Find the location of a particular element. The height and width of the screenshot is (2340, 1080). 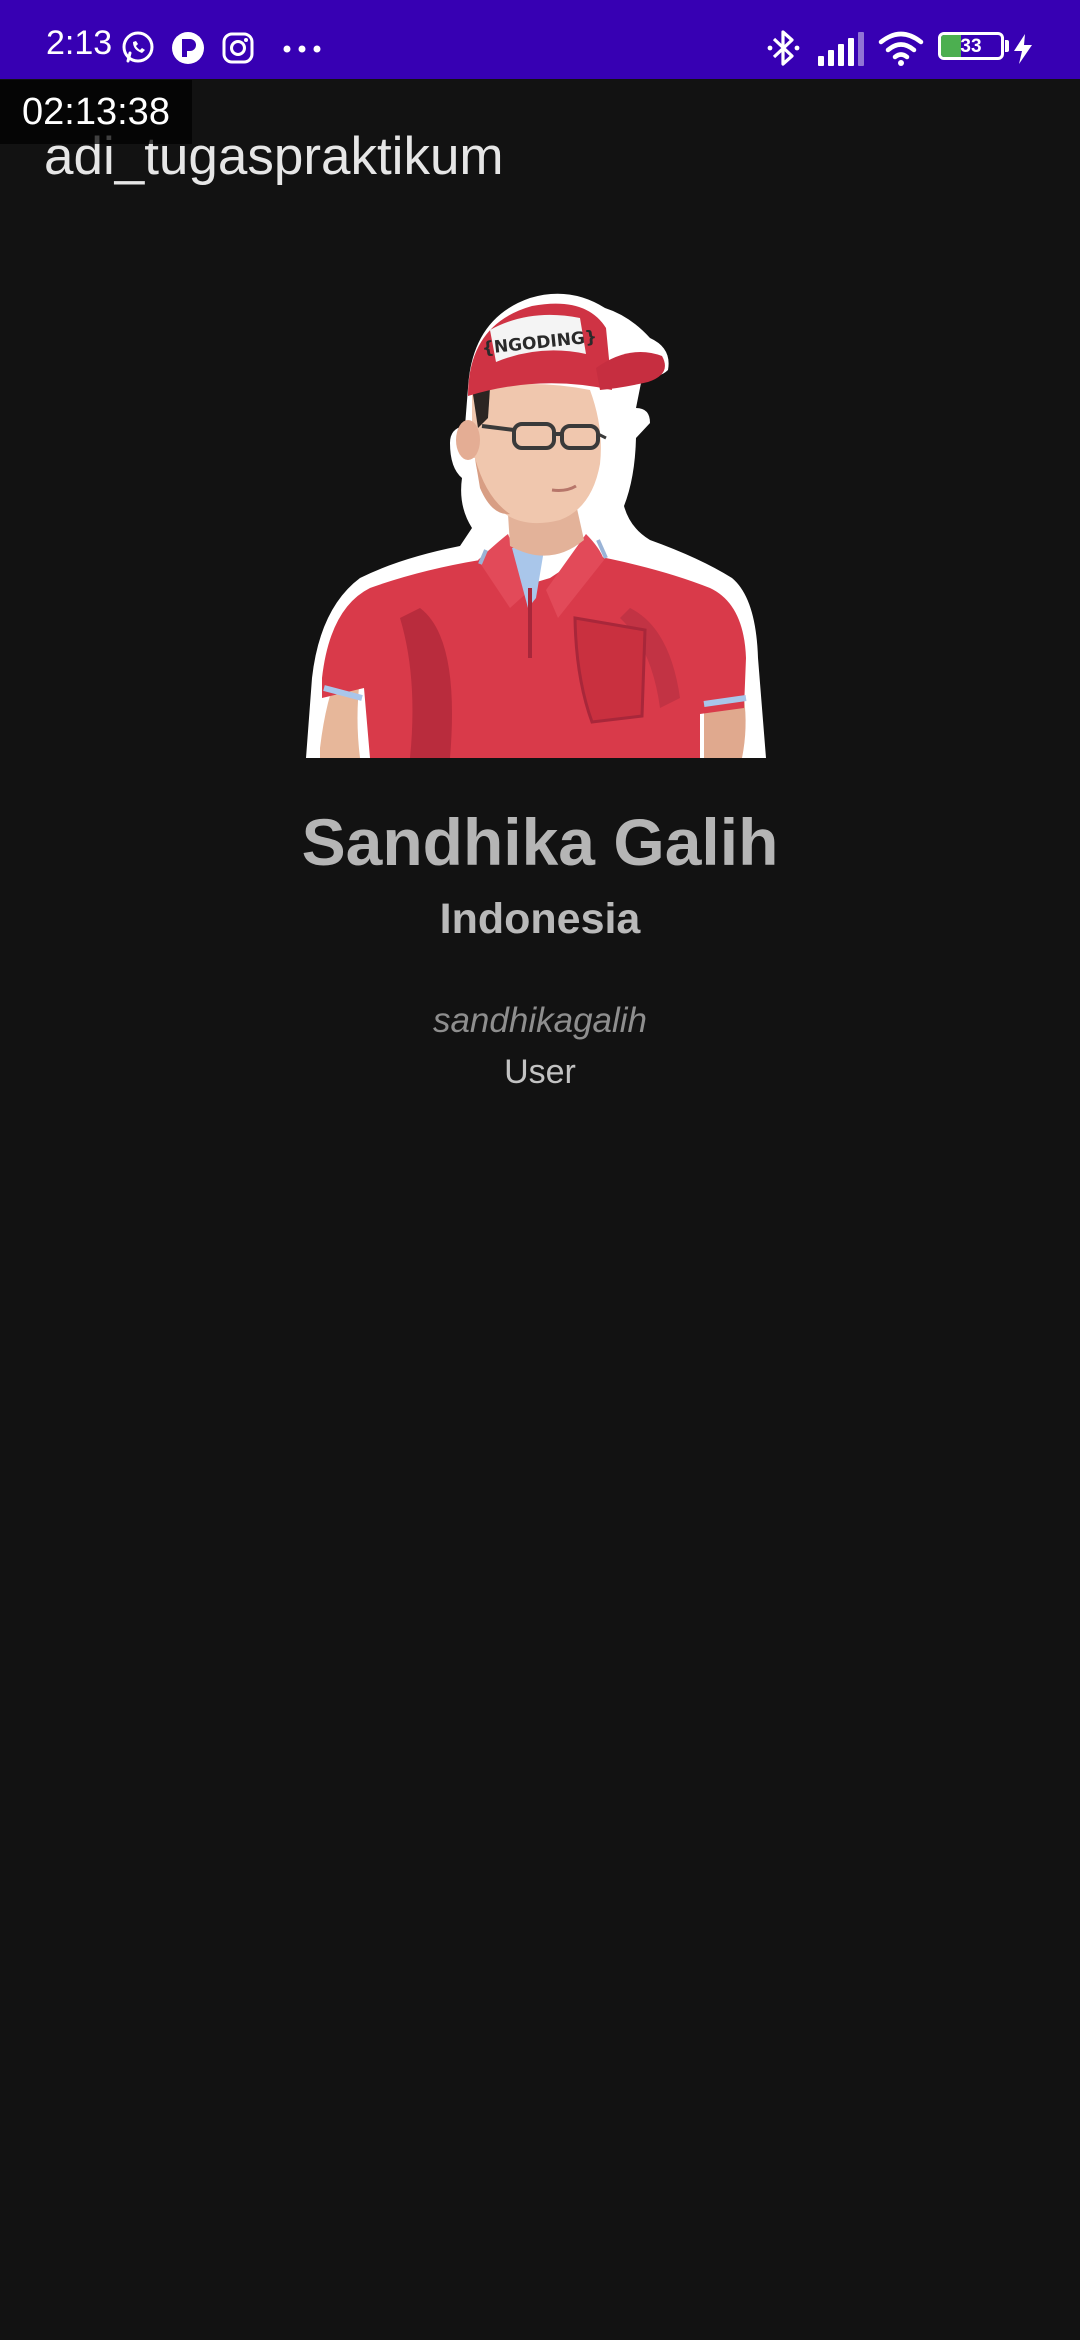

instagram-icon is located at coordinates (238, 48).